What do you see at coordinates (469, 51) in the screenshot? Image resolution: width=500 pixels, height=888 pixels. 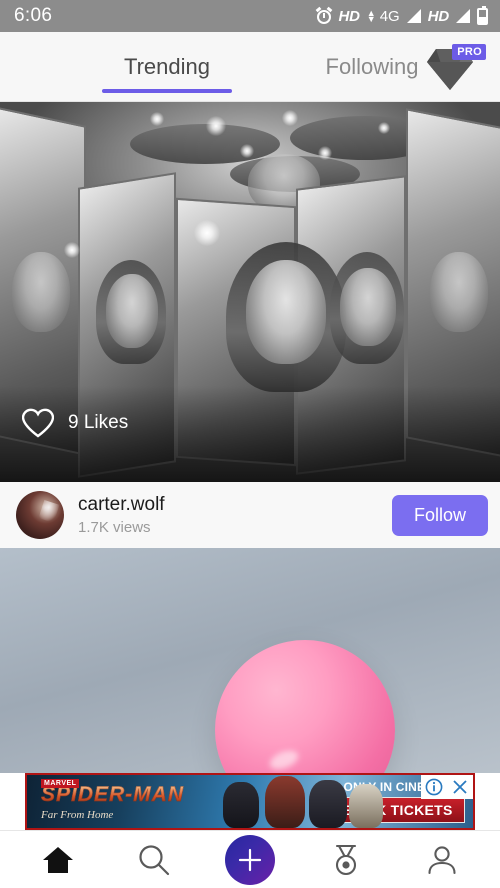 I see `pro-label: PRO` at bounding box center [469, 51].